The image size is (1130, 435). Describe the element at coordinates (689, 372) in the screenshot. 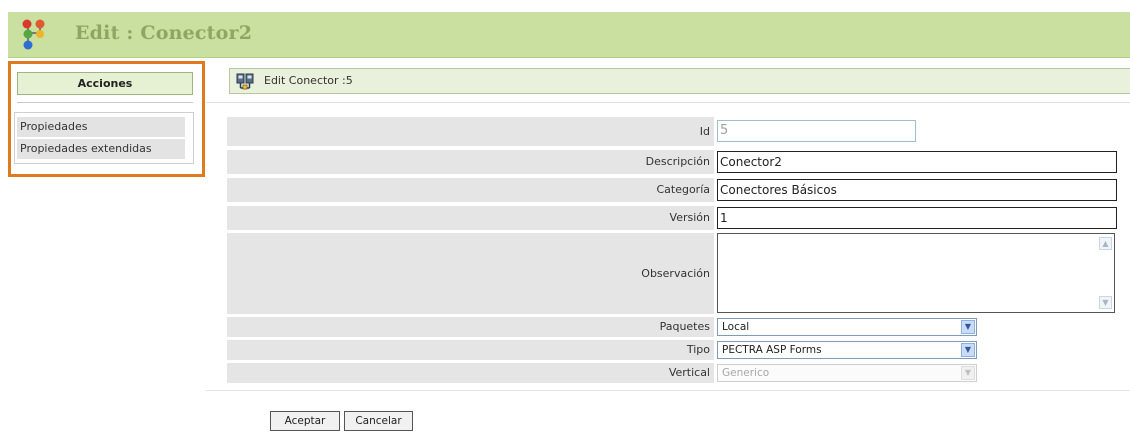

I see `vertical-label: Vertical` at that location.